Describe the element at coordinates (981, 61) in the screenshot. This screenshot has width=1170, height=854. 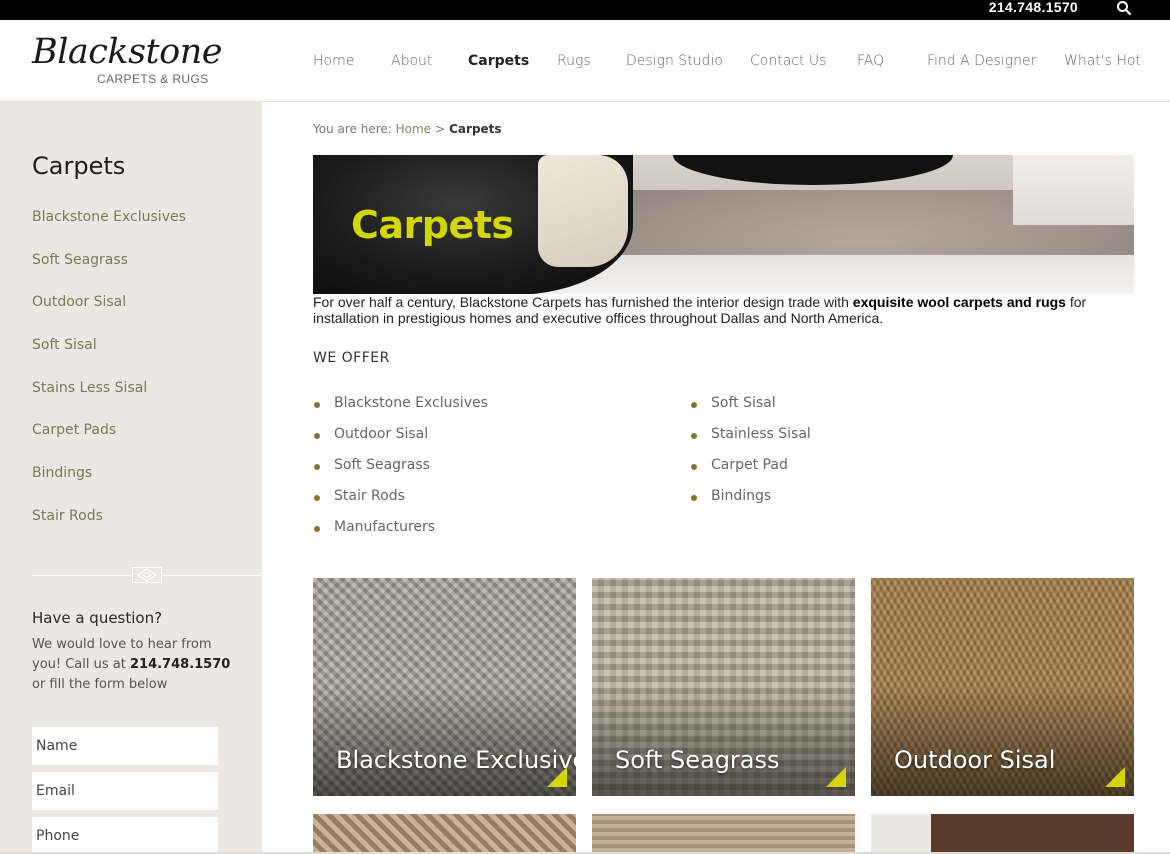
I see `nav-find-a-designer: Find A Designer` at that location.